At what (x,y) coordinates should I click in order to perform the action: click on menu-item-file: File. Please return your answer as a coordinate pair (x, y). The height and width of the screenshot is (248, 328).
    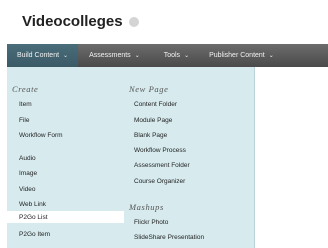
    Looking at the image, I should click on (24, 120).